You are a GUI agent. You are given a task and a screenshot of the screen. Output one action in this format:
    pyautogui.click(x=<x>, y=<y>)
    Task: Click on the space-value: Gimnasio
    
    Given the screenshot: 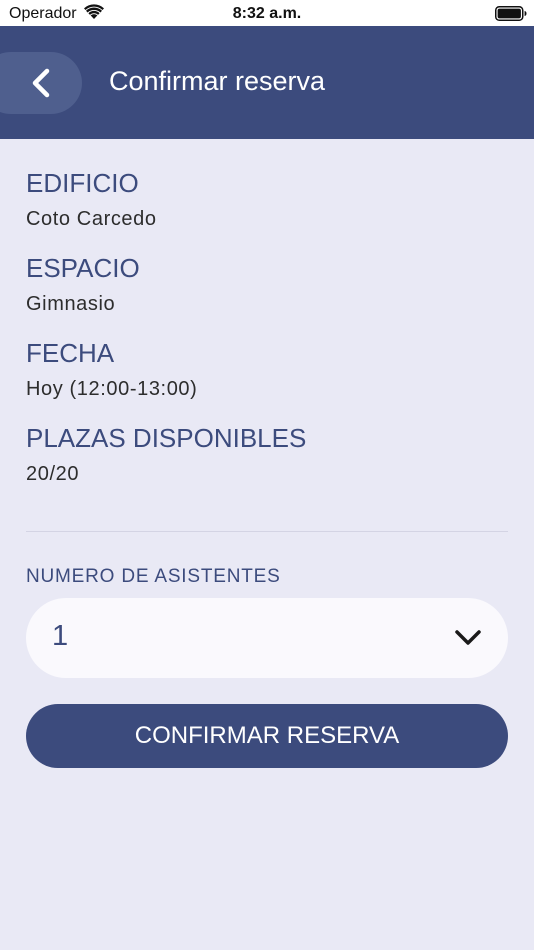 What is the action you would take?
    pyautogui.click(x=71, y=304)
    